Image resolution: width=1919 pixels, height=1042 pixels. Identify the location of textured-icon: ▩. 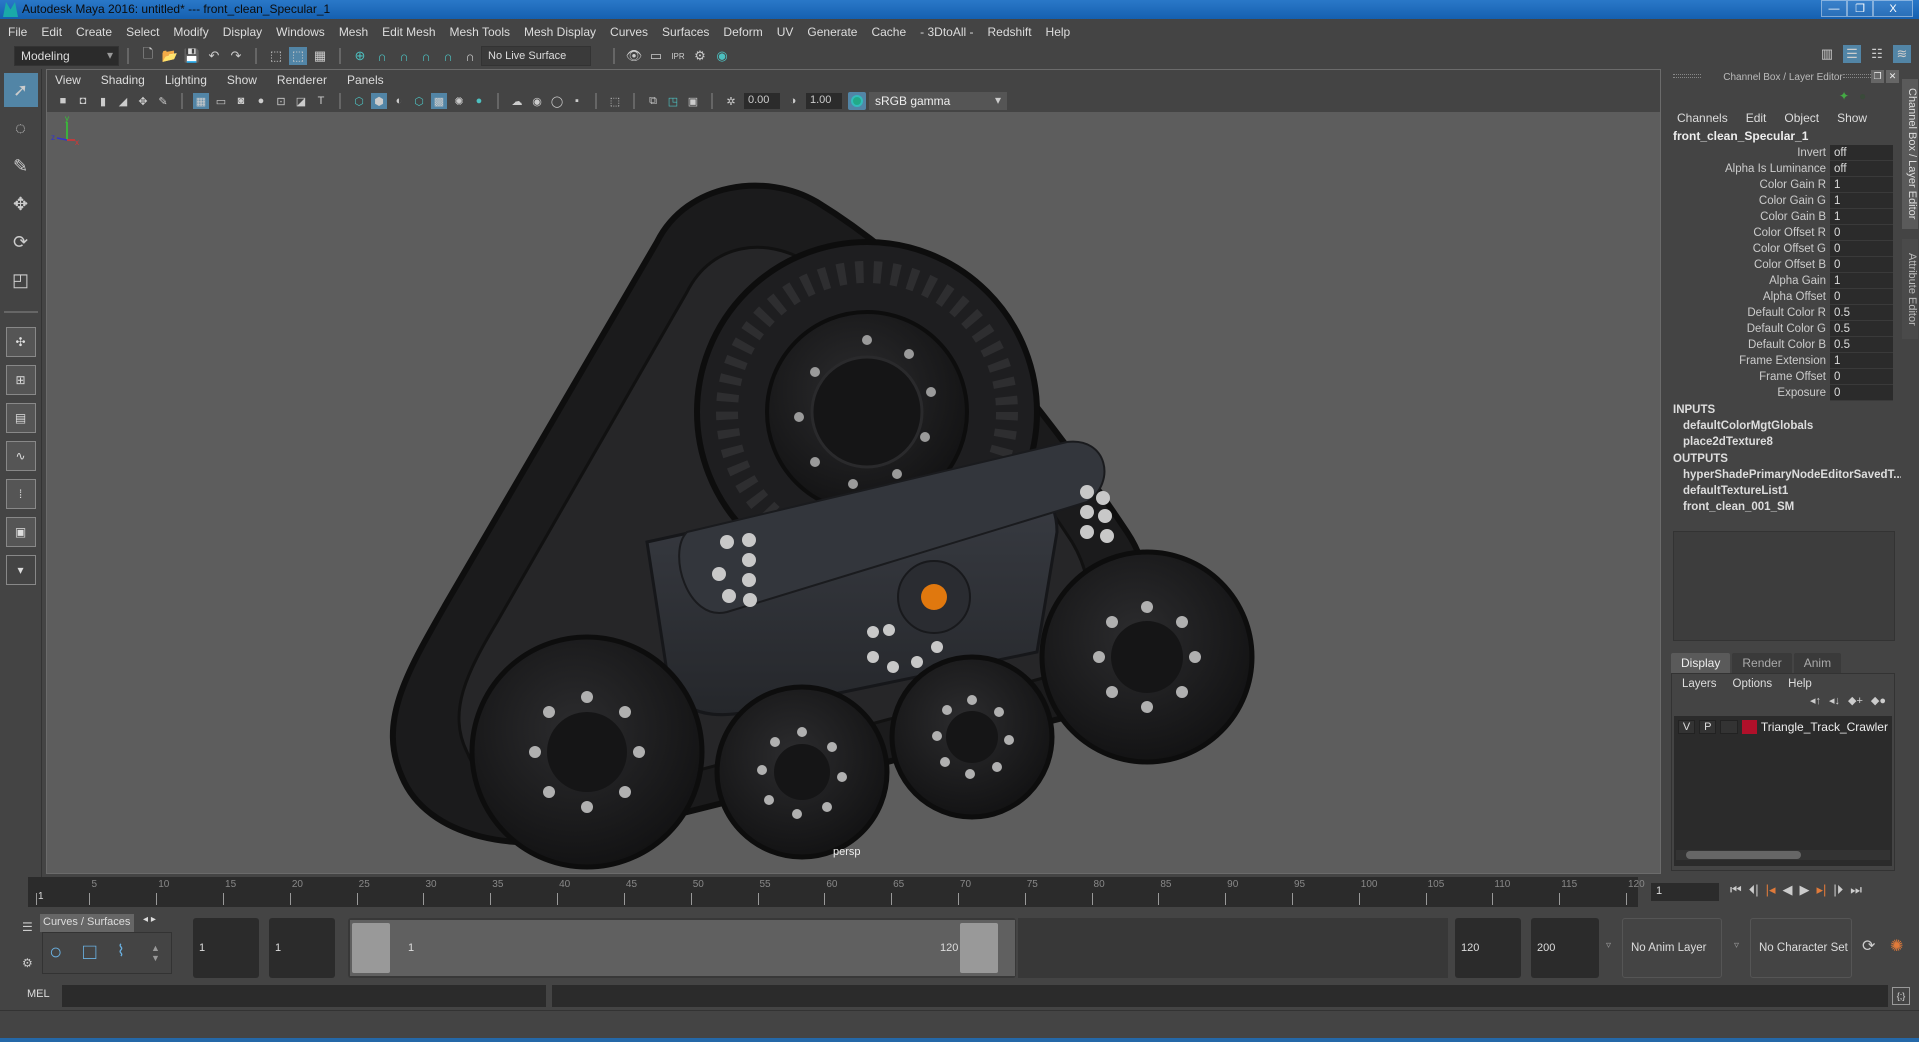
(439, 101).